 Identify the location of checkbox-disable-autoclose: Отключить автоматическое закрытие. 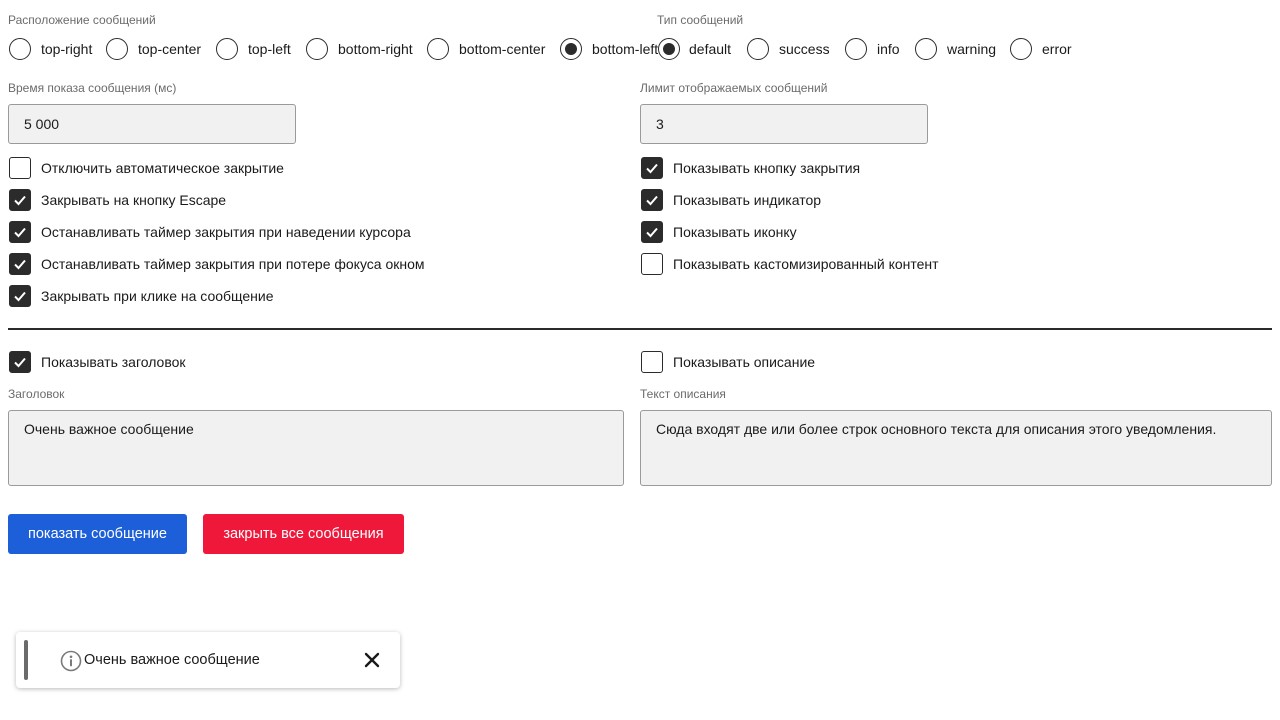
(146, 168).